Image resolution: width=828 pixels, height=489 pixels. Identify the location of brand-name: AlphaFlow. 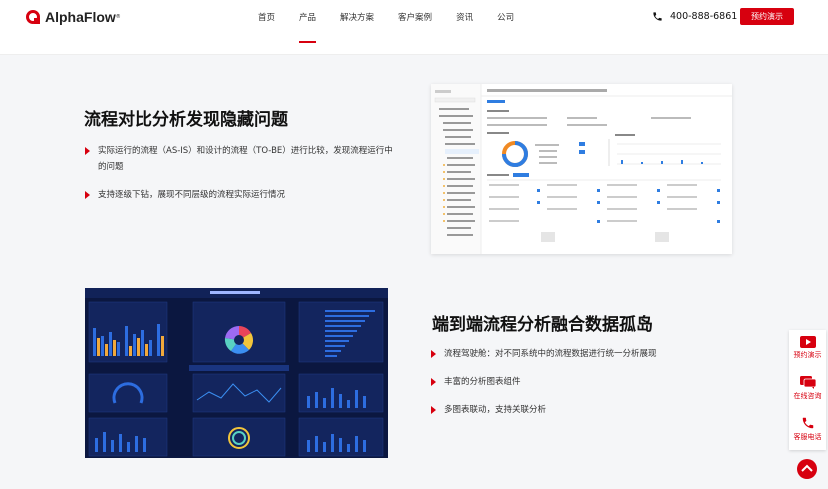
(80, 17).